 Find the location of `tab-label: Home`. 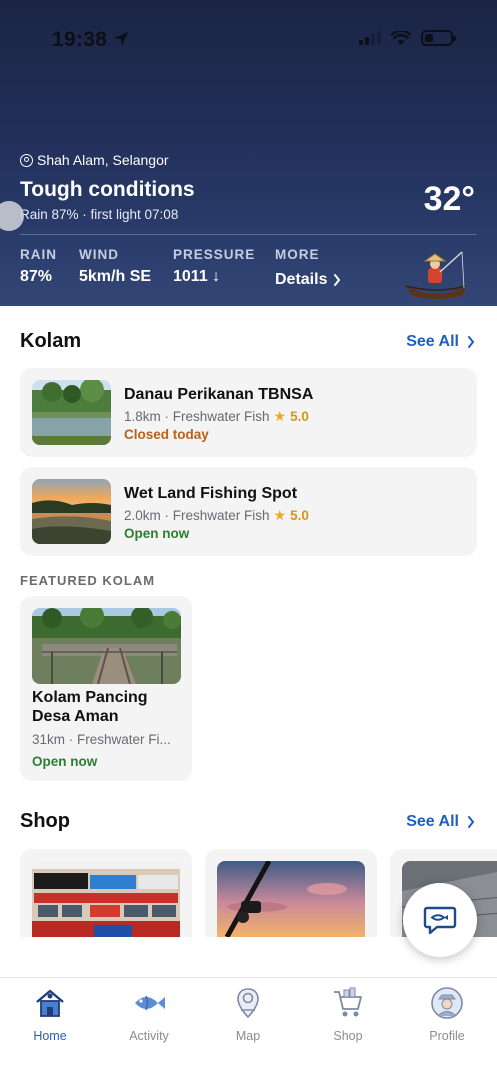

tab-label: Home is located at coordinates (50, 1036).